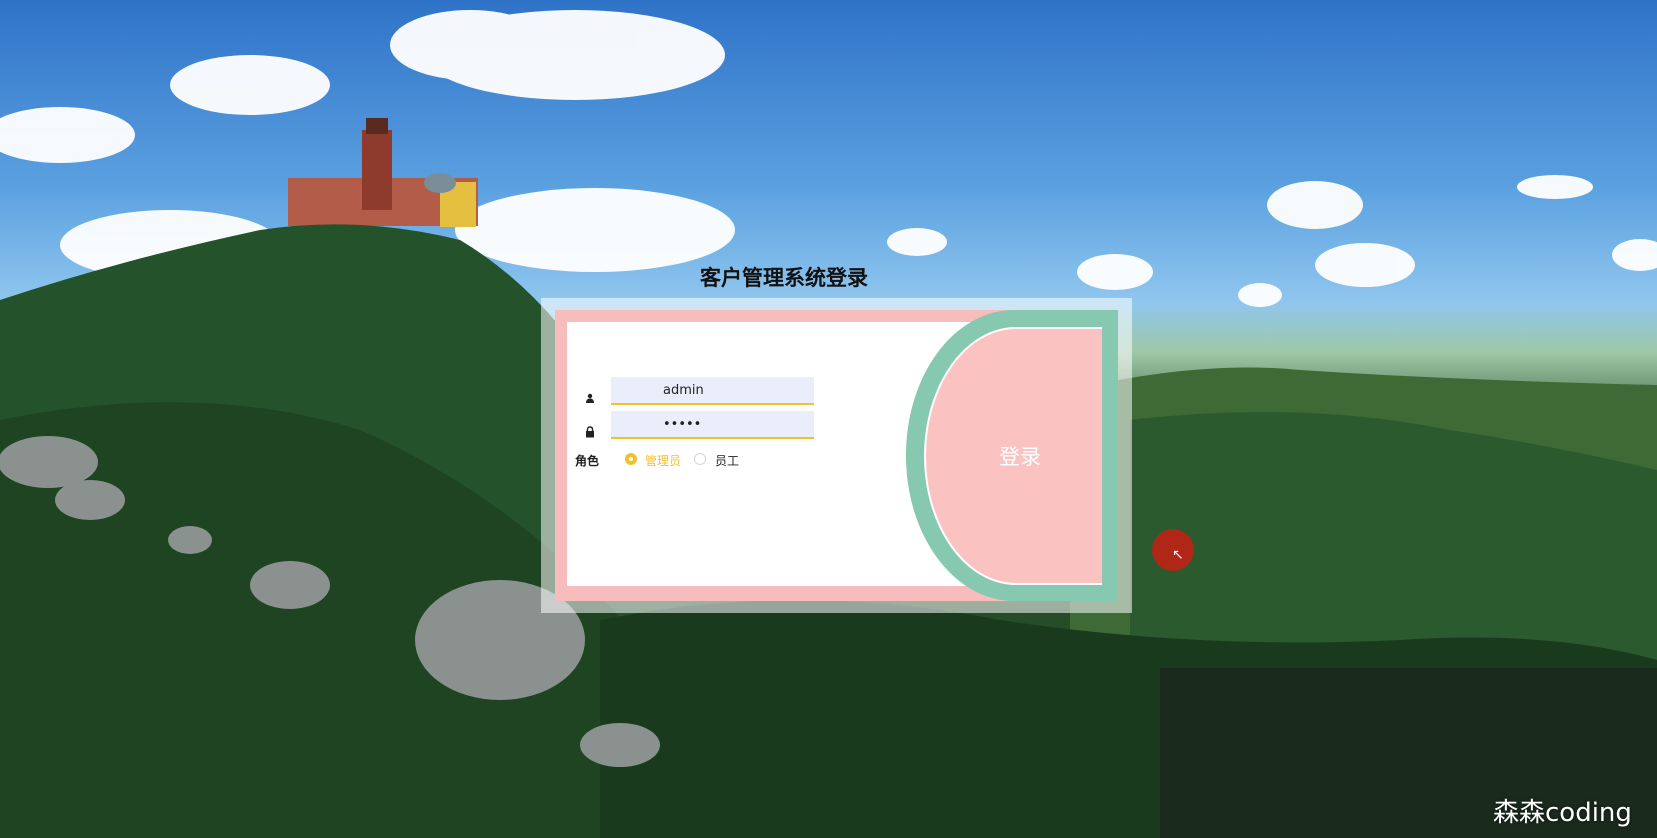  I want to click on role-staff-label: 员工, so click(727, 460).